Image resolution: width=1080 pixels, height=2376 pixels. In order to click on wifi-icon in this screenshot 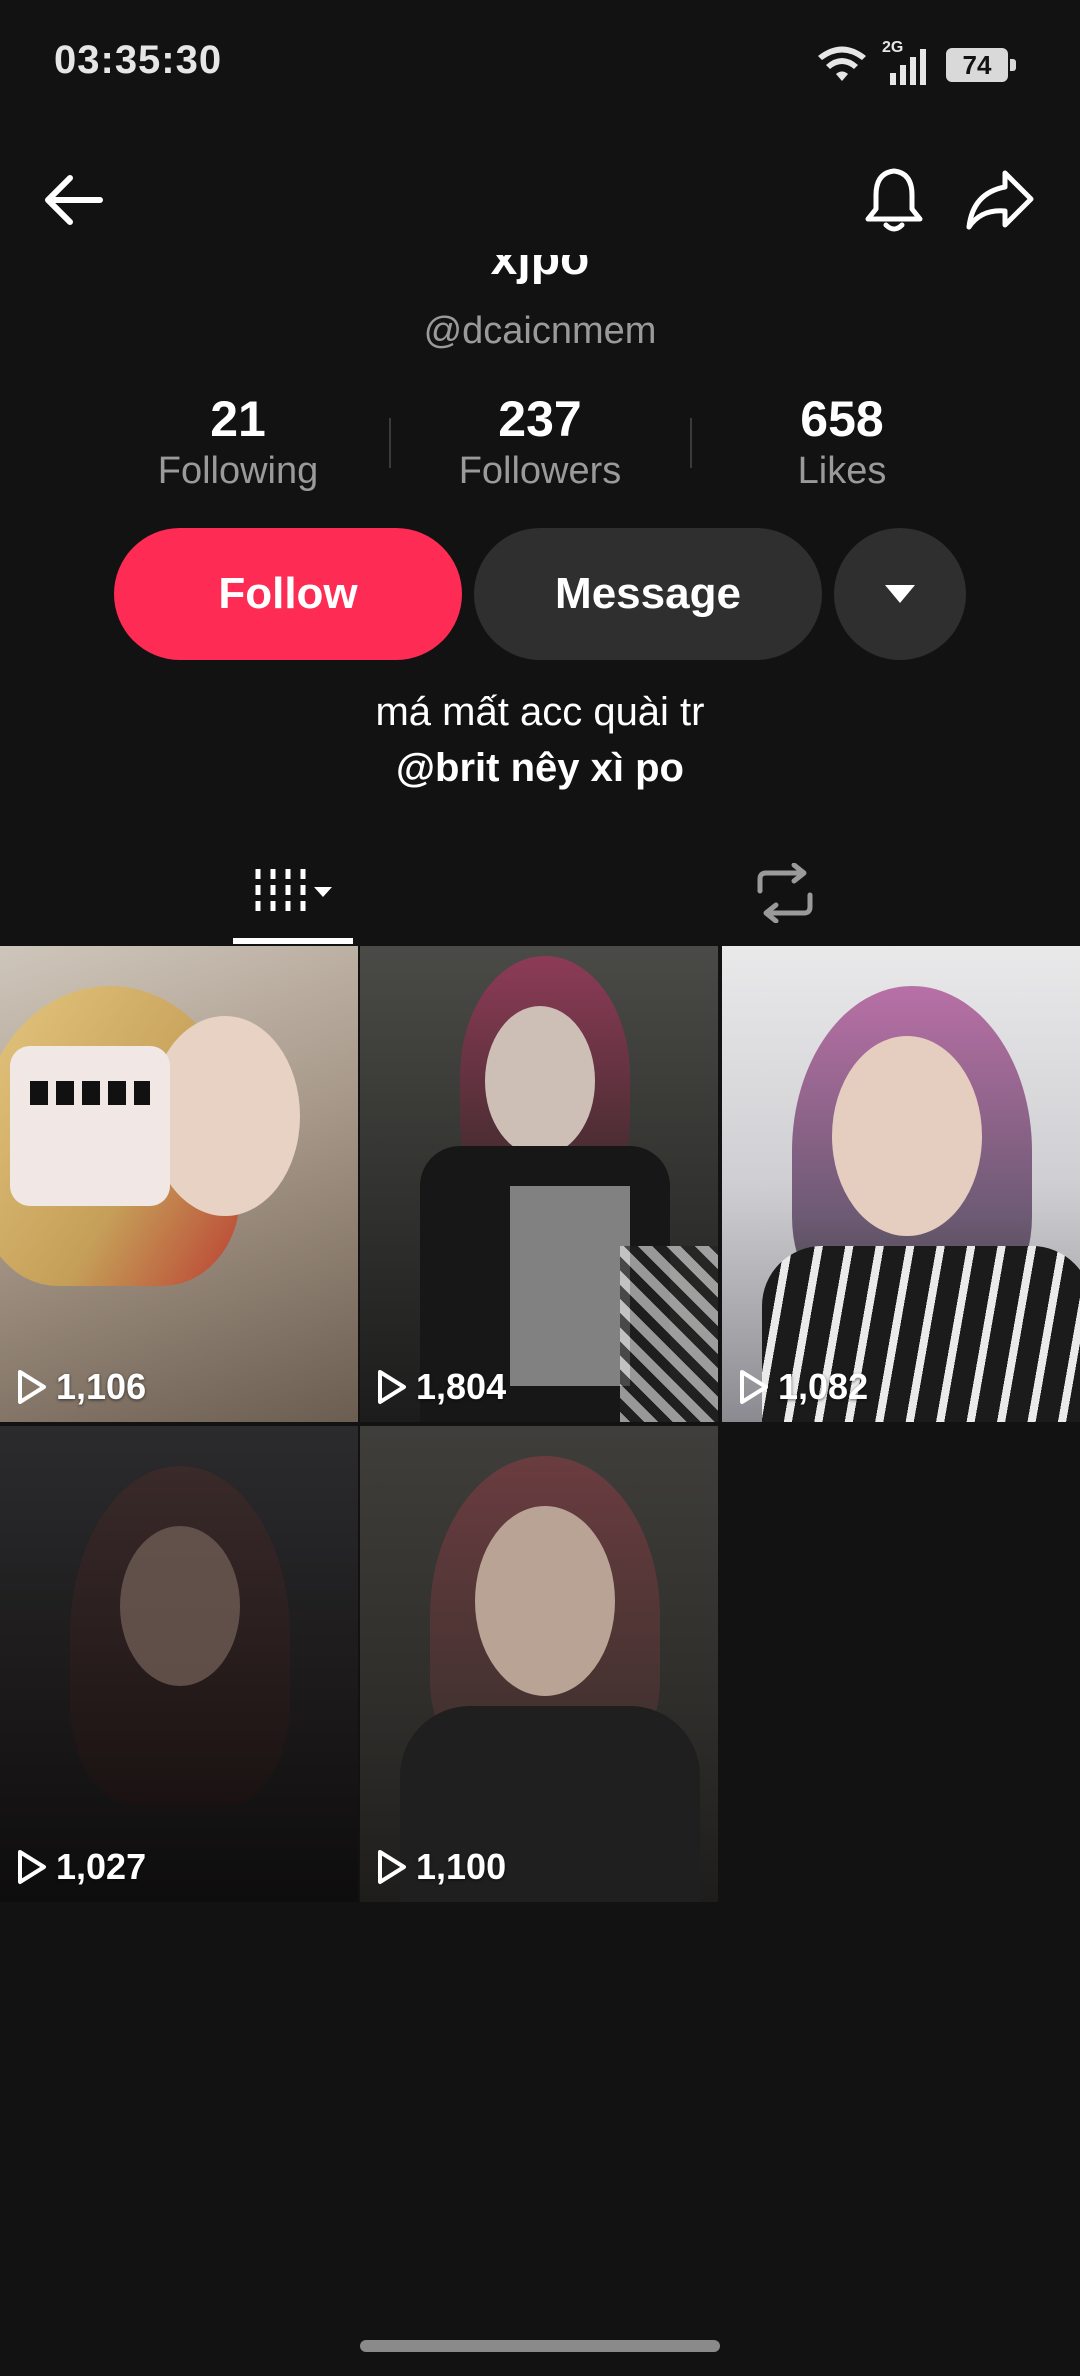, I will do `click(842, 63)`.